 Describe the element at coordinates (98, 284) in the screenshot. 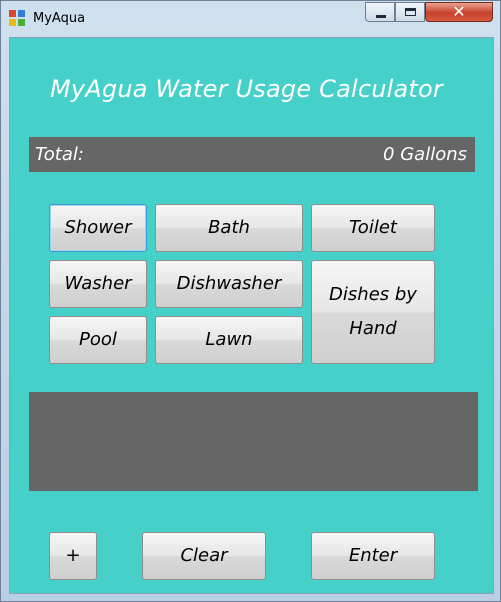

I see `washer-button: Washer` at that location.